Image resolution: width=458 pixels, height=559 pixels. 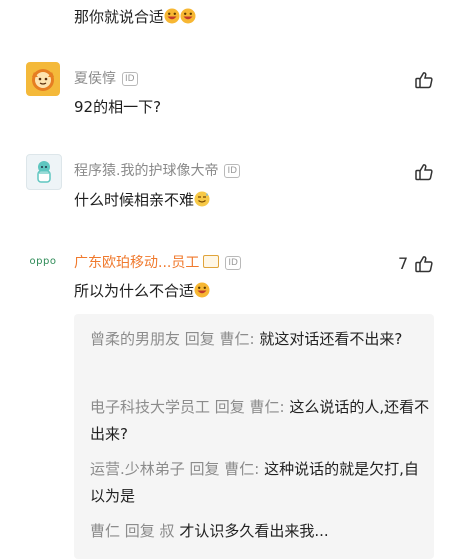 What do you see at coordinates (331, 339) in the screenshot?
I see `reply-text: 就这对话还看不出来?` at bounding box center [331, 339].